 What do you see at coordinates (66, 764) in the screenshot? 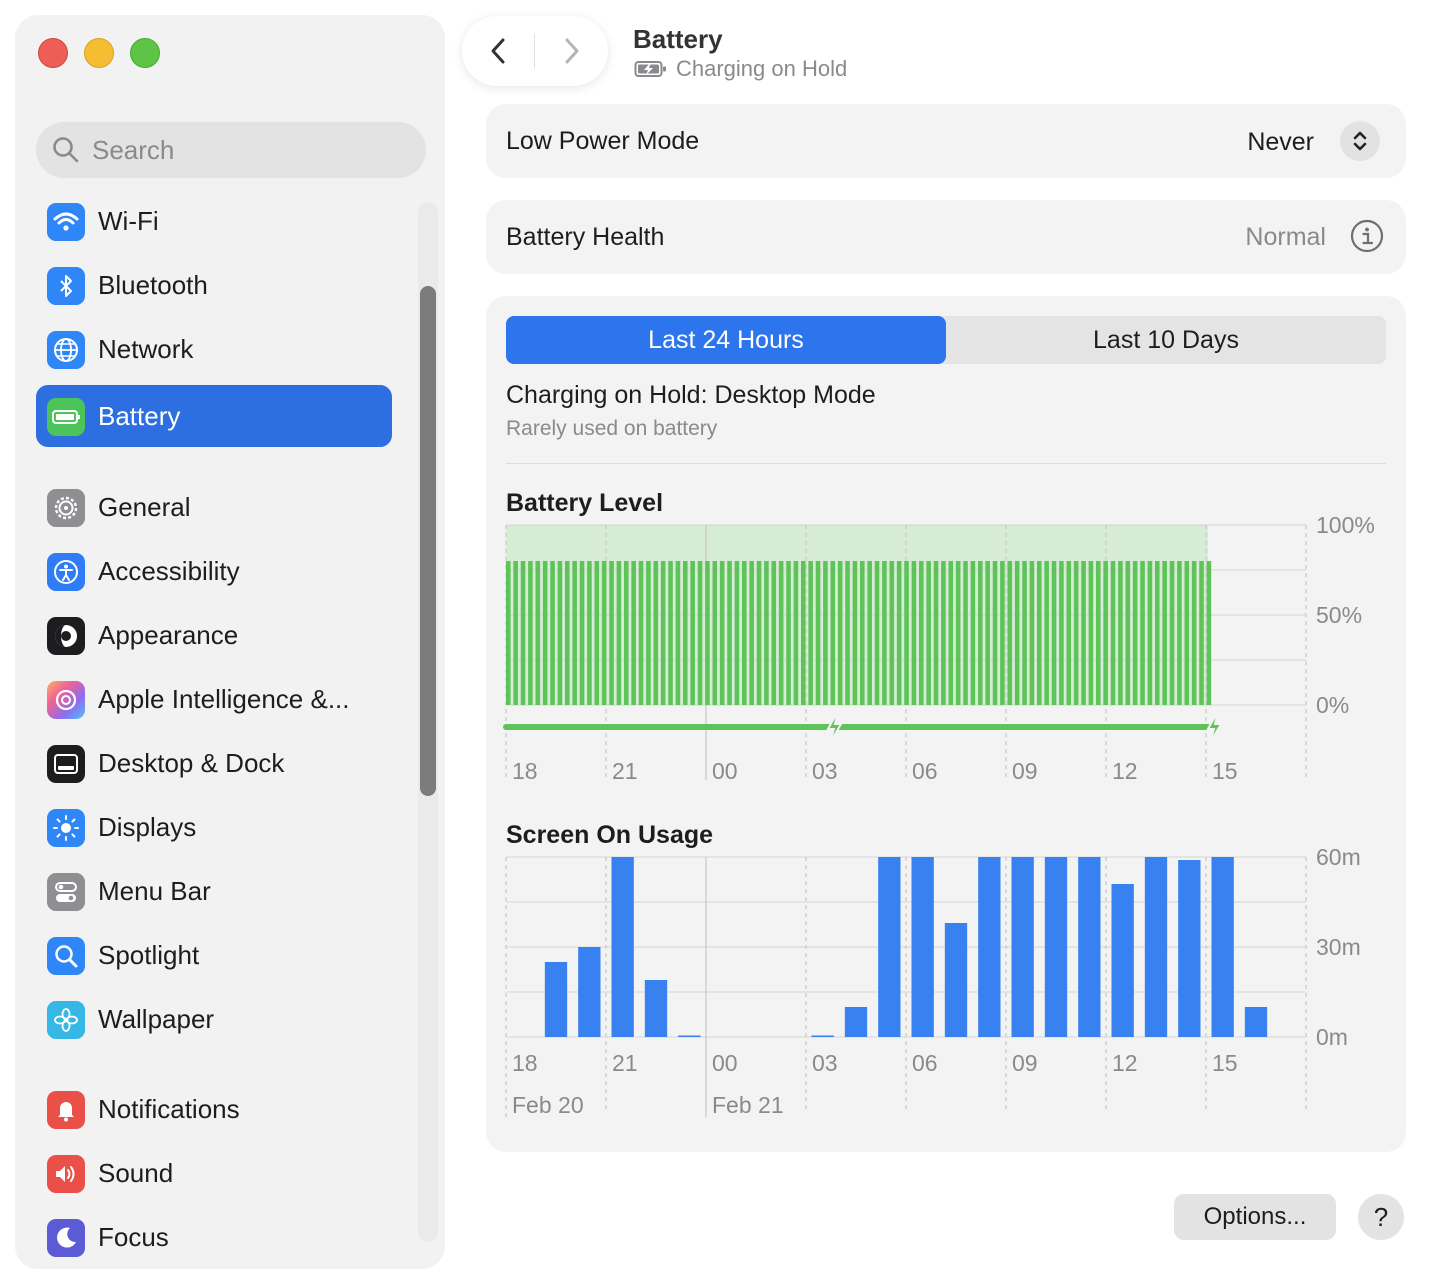
I see `dock-icon` at bounding box center [66, 764].